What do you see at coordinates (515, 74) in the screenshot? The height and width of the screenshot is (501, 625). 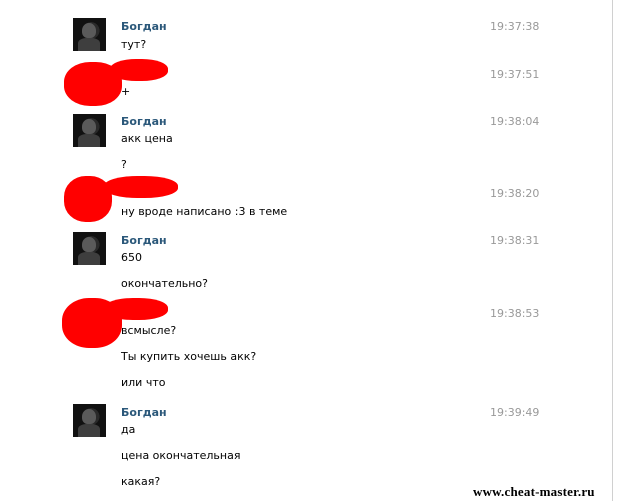 I see `message-time: 19:37:51` at bounding box center [515, 74].